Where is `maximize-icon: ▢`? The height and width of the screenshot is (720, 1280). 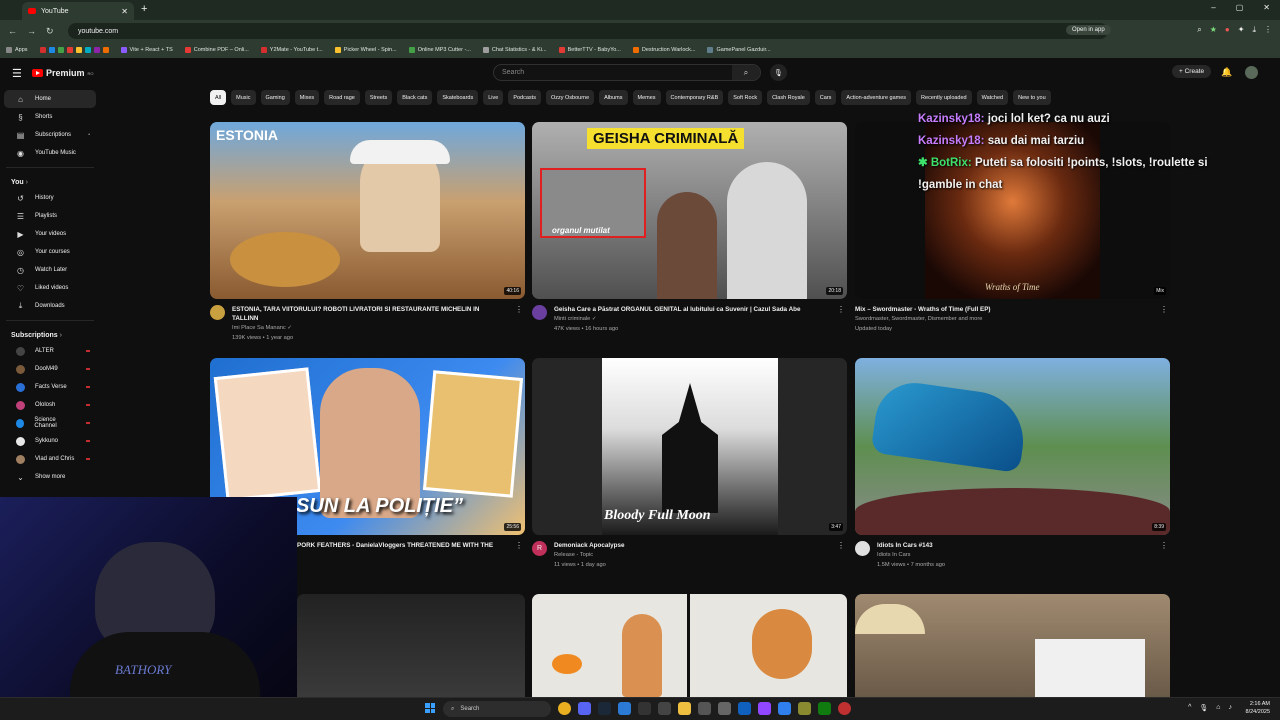 maximize-icon: ▢ is located at coordinates (1240, 7).